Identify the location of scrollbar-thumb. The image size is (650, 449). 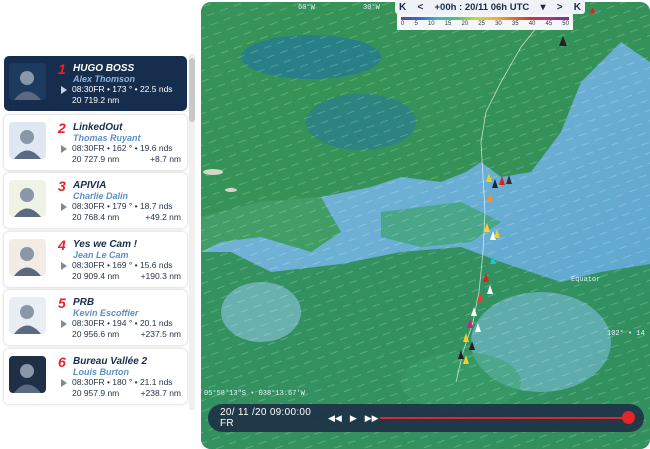
(192, 90).